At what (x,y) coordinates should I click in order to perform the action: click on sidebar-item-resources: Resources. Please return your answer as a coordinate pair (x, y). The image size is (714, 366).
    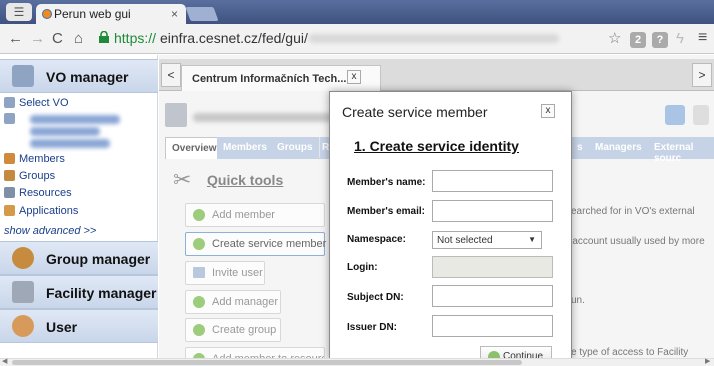
    Looking at the image, I should click on (38, 193).